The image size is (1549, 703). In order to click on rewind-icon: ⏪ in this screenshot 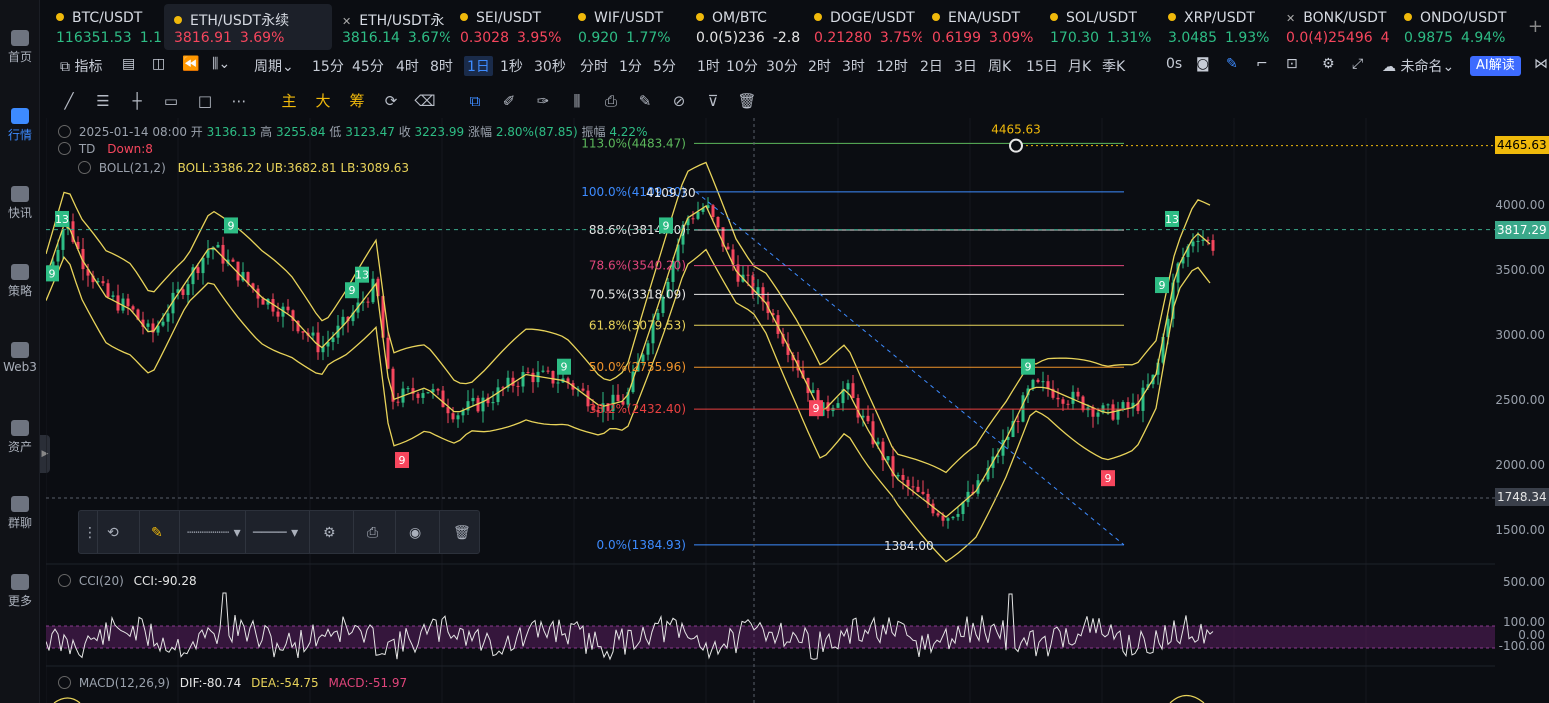, I will do `click(190, 64)`.